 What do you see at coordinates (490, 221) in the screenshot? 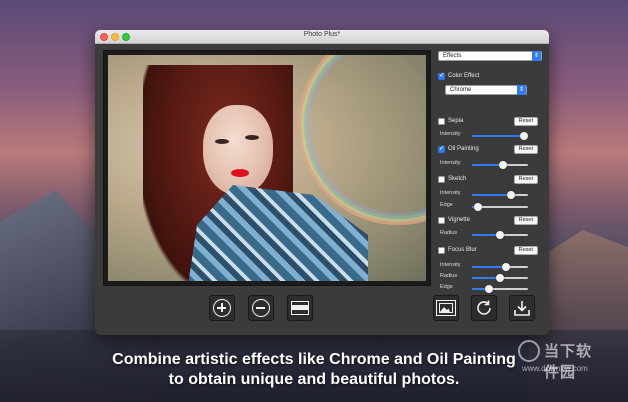
I see `vignette-row: Vignette Reset` at bounding box center [490, 221].